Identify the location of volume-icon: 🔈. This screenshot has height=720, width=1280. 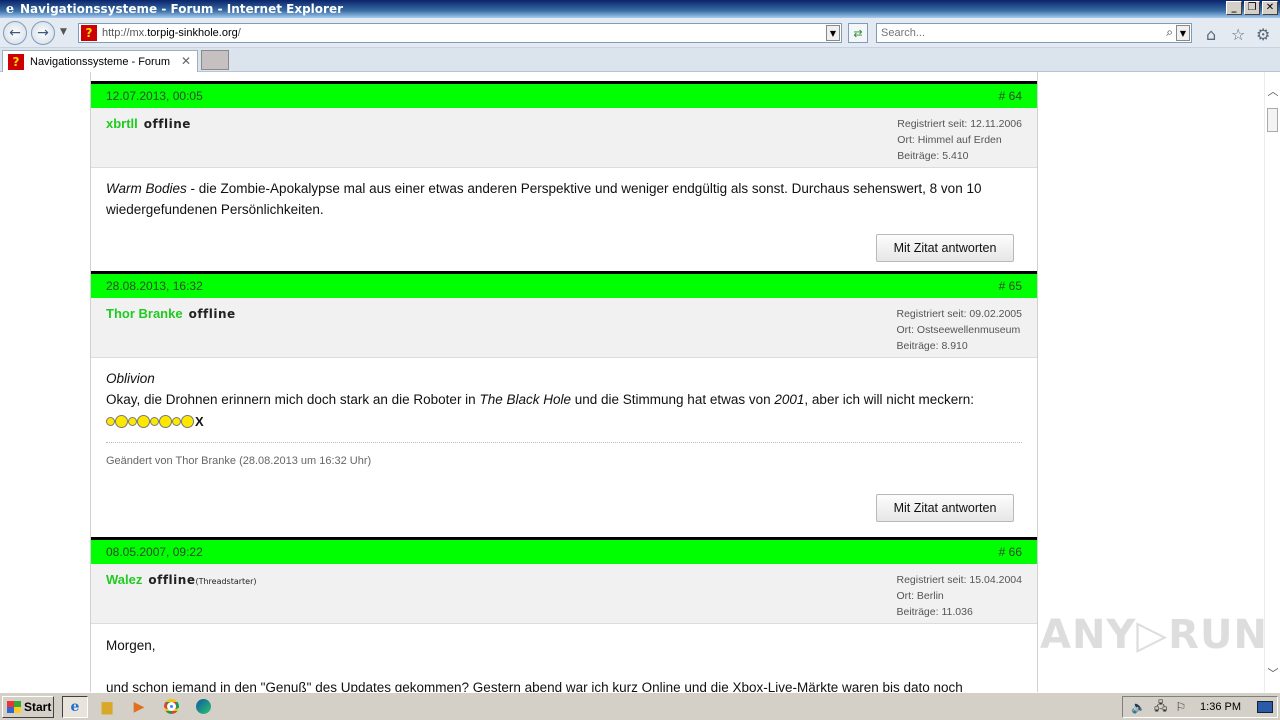
(1138, 707).